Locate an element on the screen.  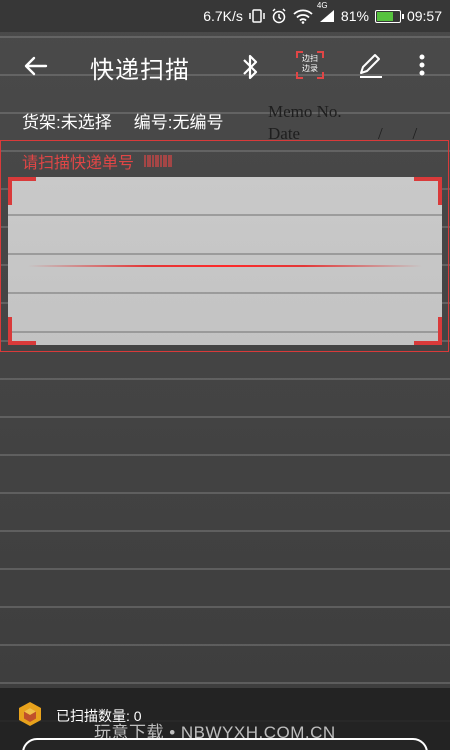
more-menu-button is located at coordinates (422, 65).